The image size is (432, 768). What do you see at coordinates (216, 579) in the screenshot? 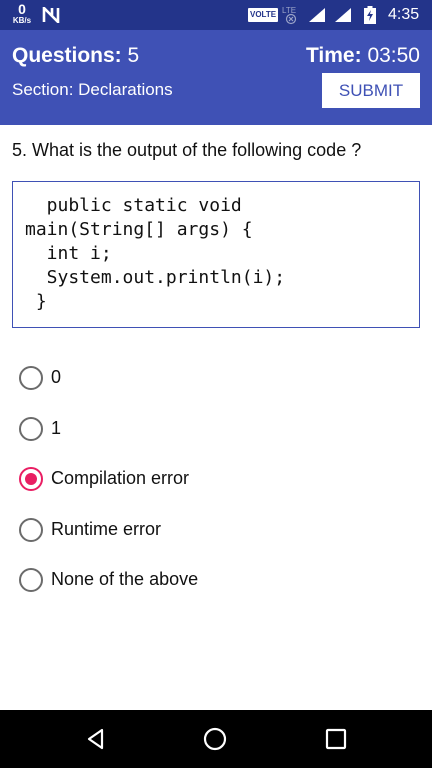
I see `option-none-of-the-above: None of the above` at bounding box center [216, 579].